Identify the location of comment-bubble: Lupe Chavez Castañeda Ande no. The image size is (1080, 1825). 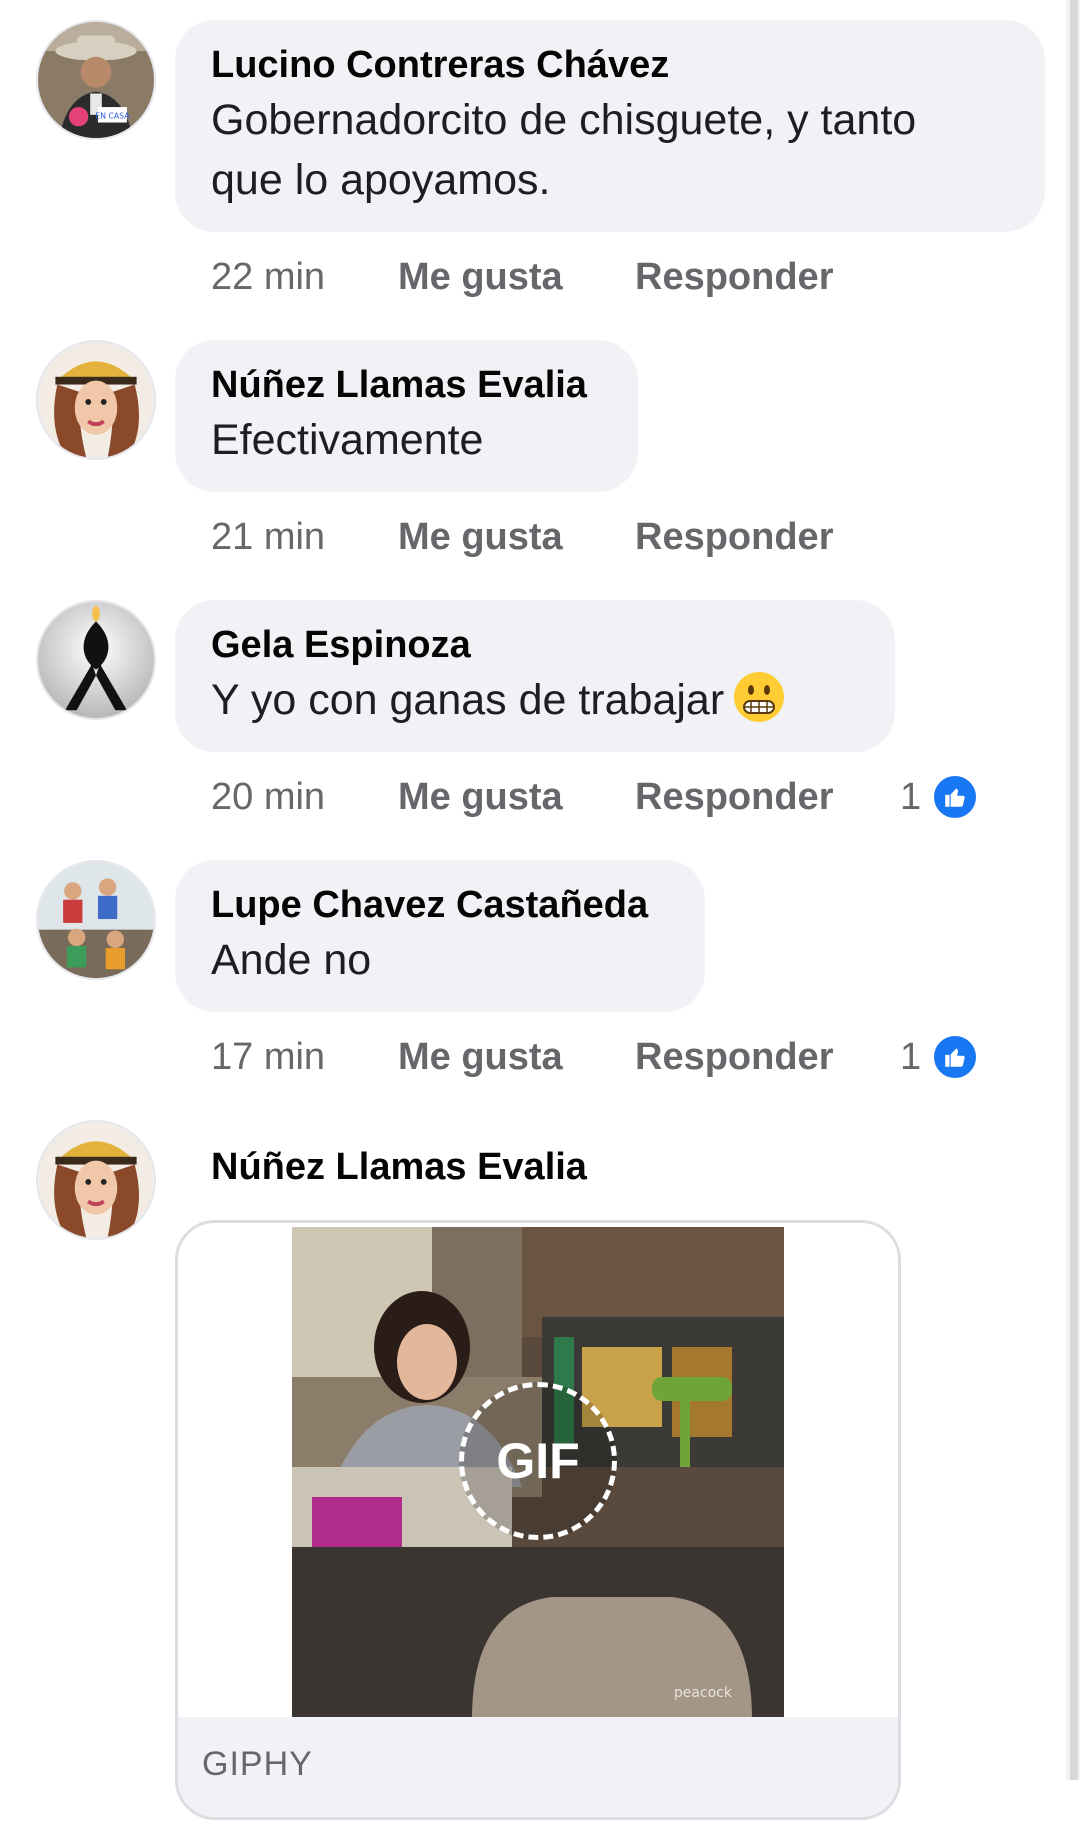
(440, 936).